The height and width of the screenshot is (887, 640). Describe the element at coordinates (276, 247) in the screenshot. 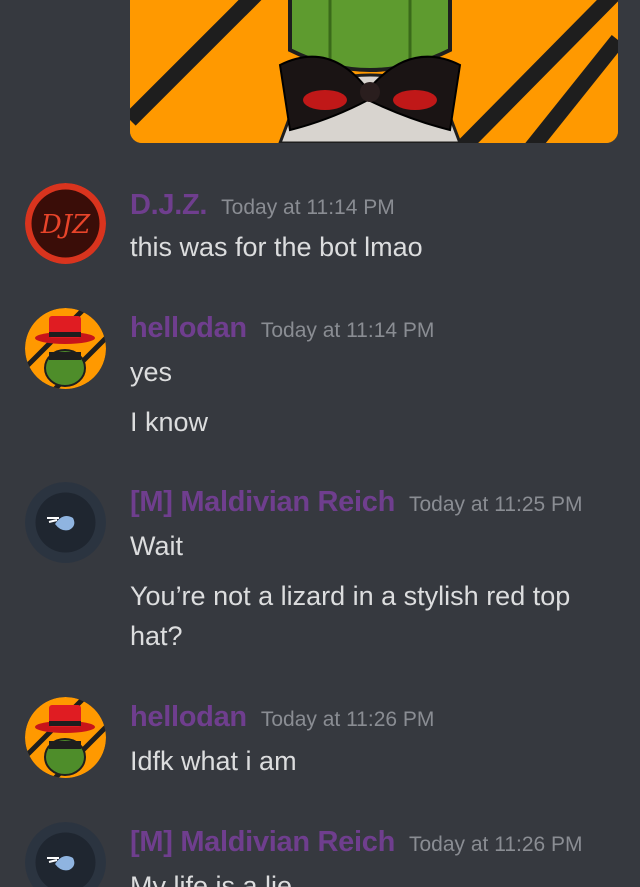

I see `message-text: this was for the bot lmao` at that location.